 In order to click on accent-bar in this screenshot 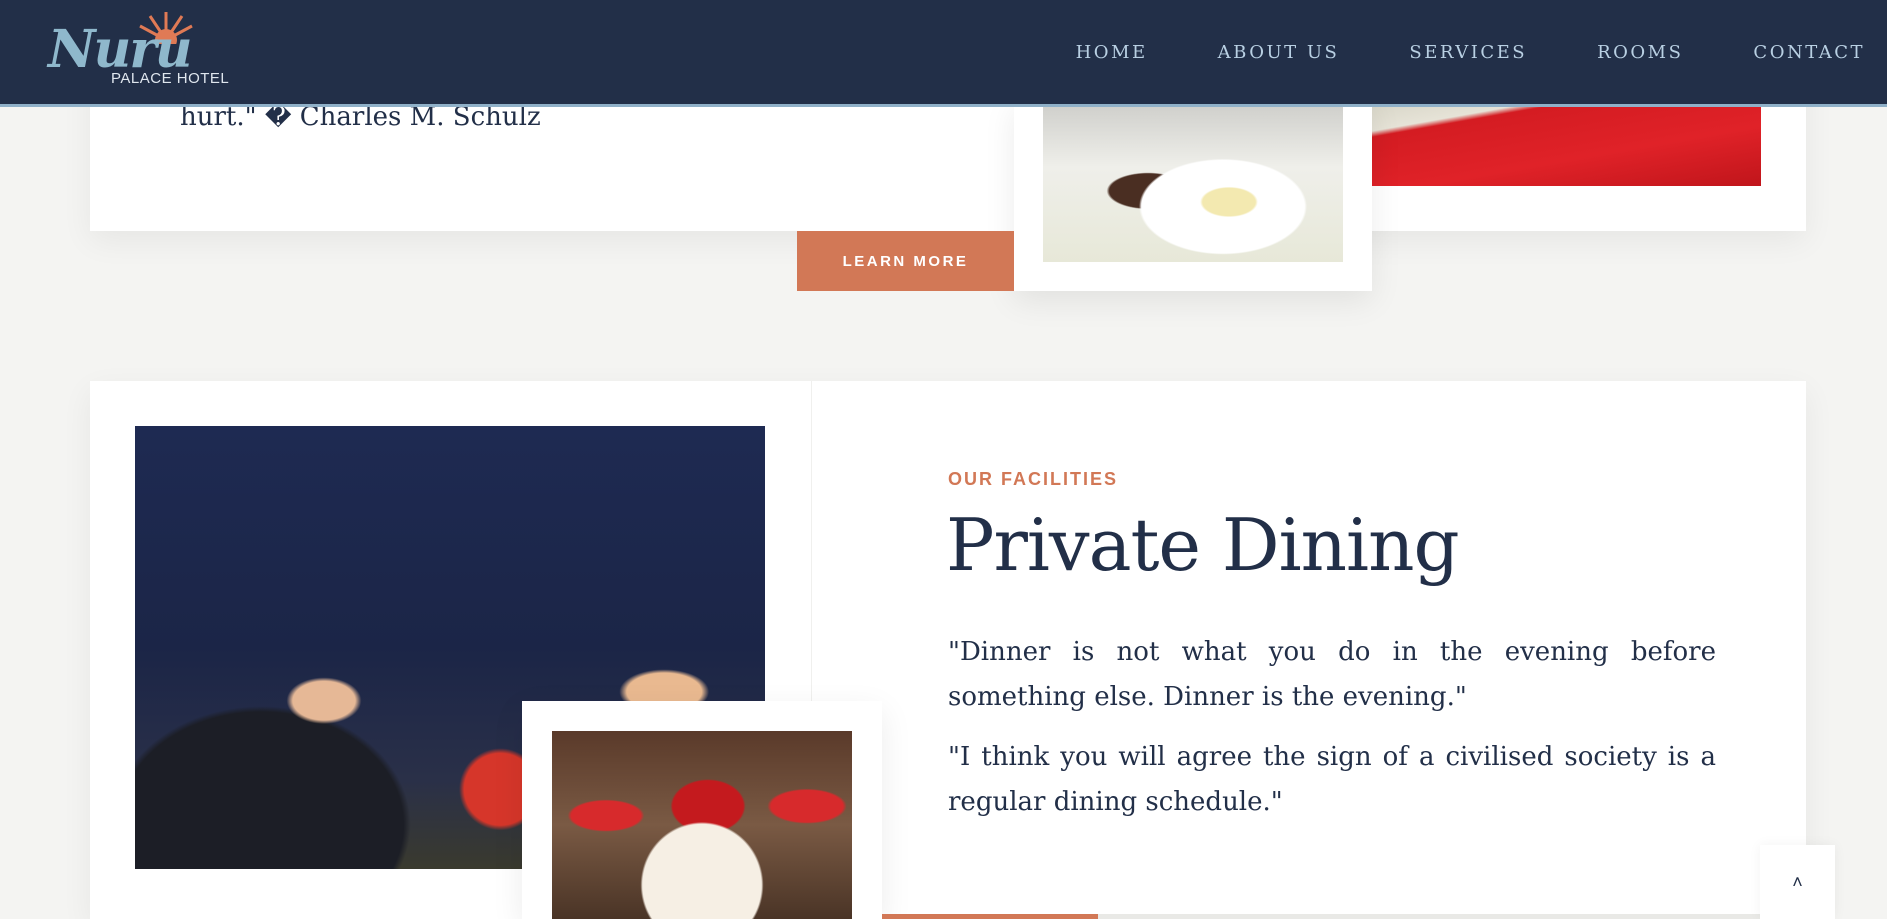, I will do `click(990, 916)`.